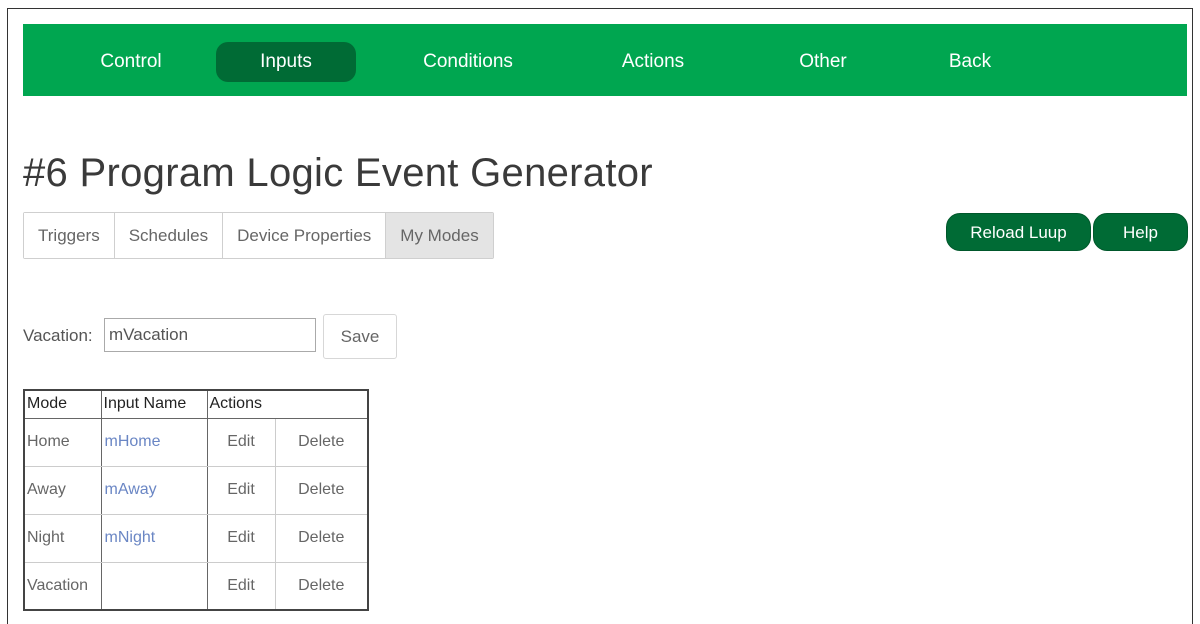  What do you see at coordinates (62, 586) in the screenshot?
I see `mode-cell: Vacation` at bounding box center [62, 586].